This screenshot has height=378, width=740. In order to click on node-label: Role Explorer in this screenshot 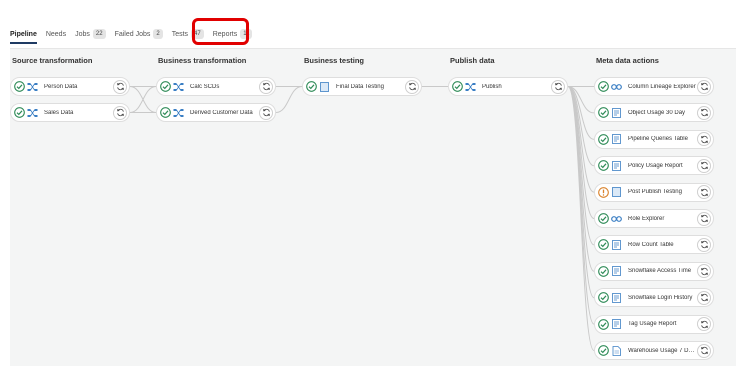, I will do `click(646, 218)`.